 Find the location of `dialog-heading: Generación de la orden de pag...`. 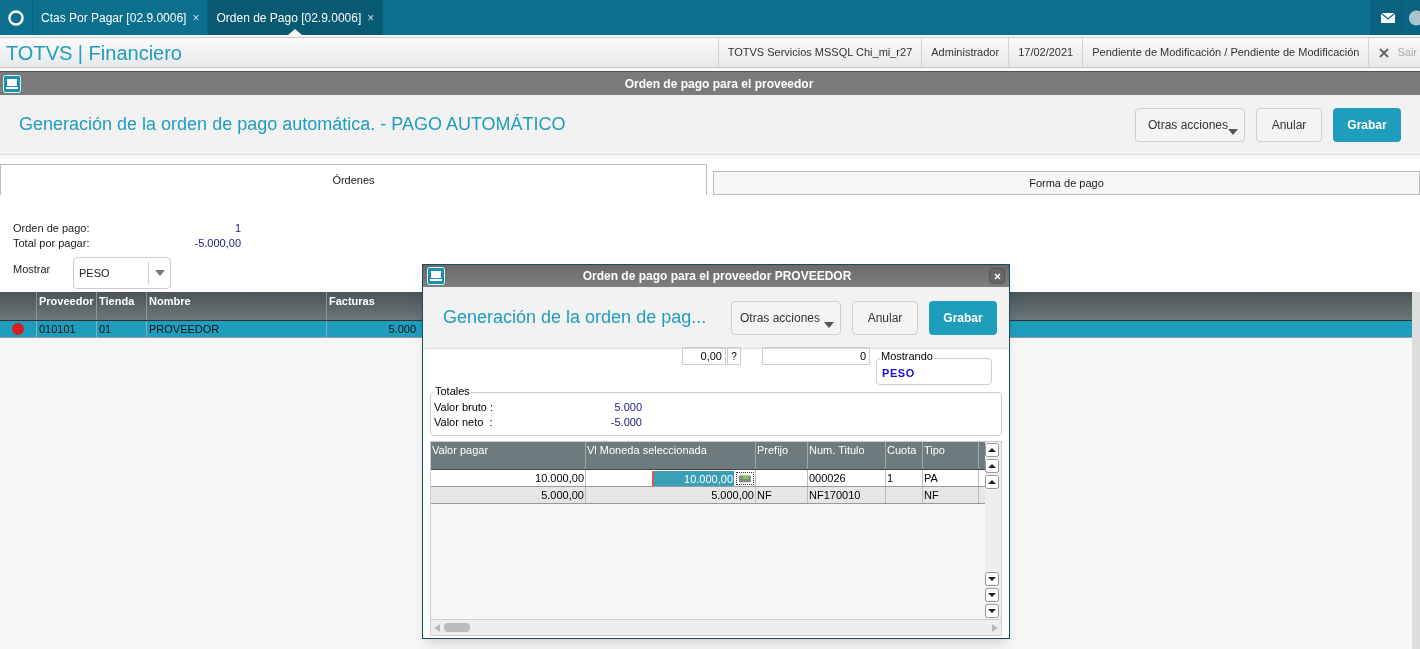

dialog-heading: Generación de la orden de pag... is located at coordinates (575, 317).